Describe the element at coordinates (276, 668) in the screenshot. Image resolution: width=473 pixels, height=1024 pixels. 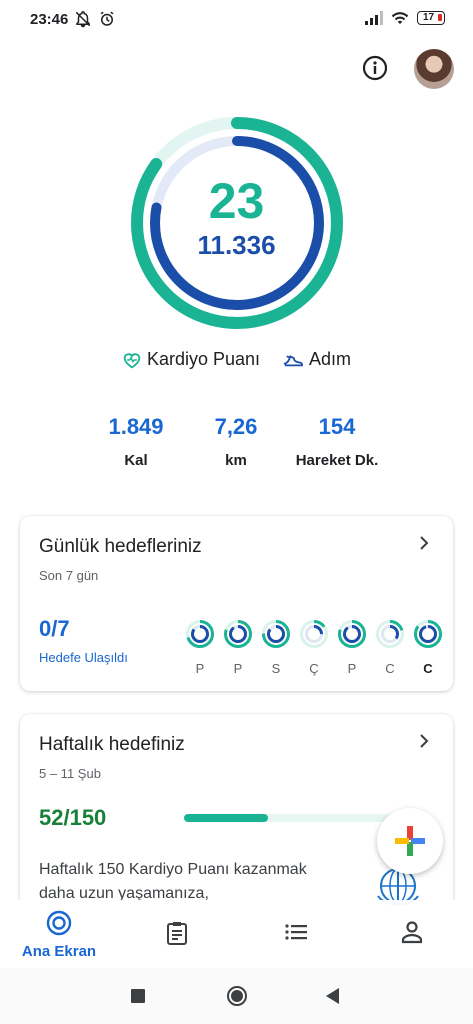
I see `day-letter: S` at that location.